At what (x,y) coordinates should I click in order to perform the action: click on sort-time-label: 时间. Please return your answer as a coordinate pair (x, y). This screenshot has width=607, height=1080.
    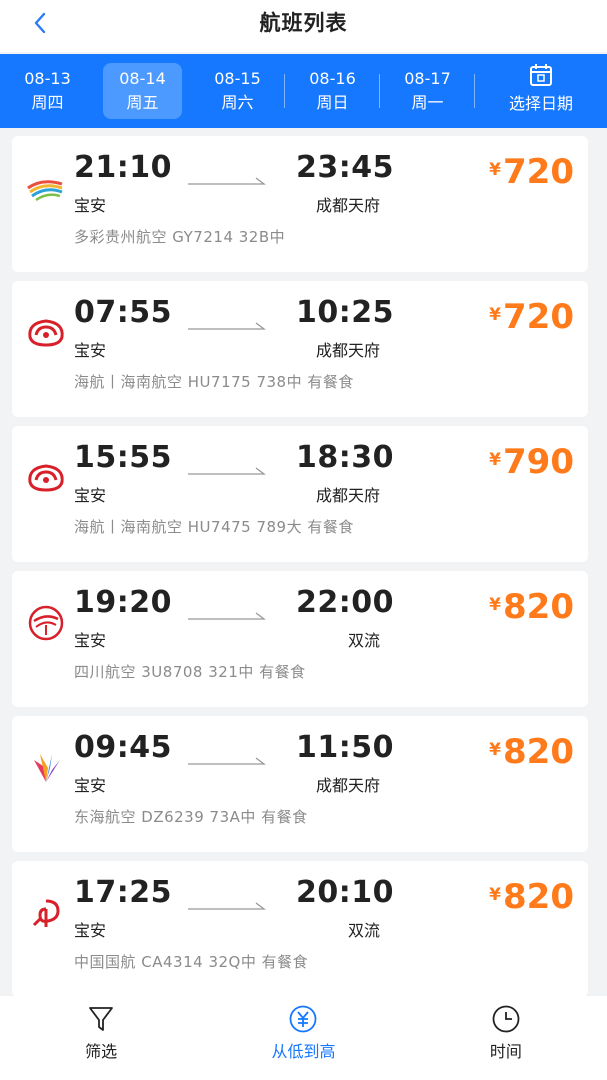
    Looking at the image, I should click on (505, 1051).